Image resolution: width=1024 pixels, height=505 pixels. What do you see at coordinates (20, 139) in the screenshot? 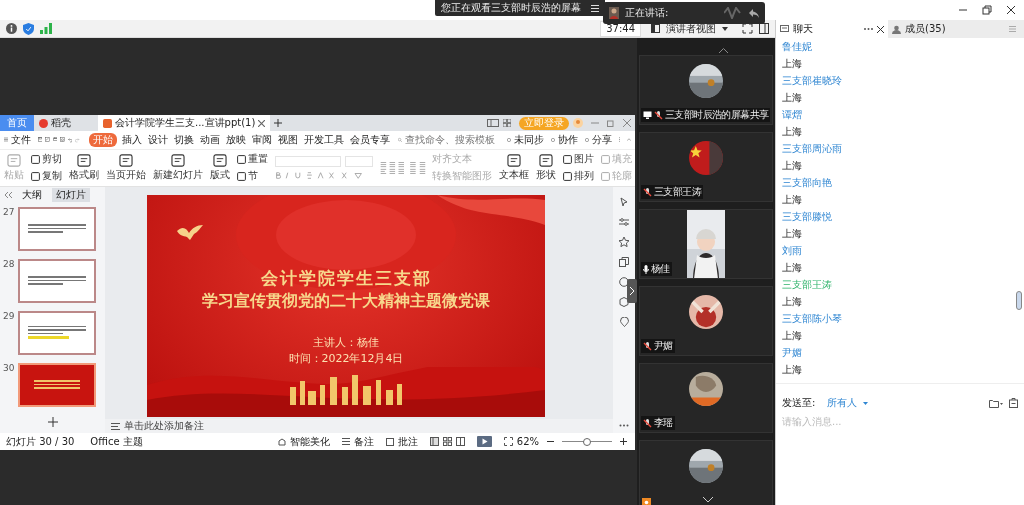
I see `file-menu: 文件` at bounding box center [20, 139].